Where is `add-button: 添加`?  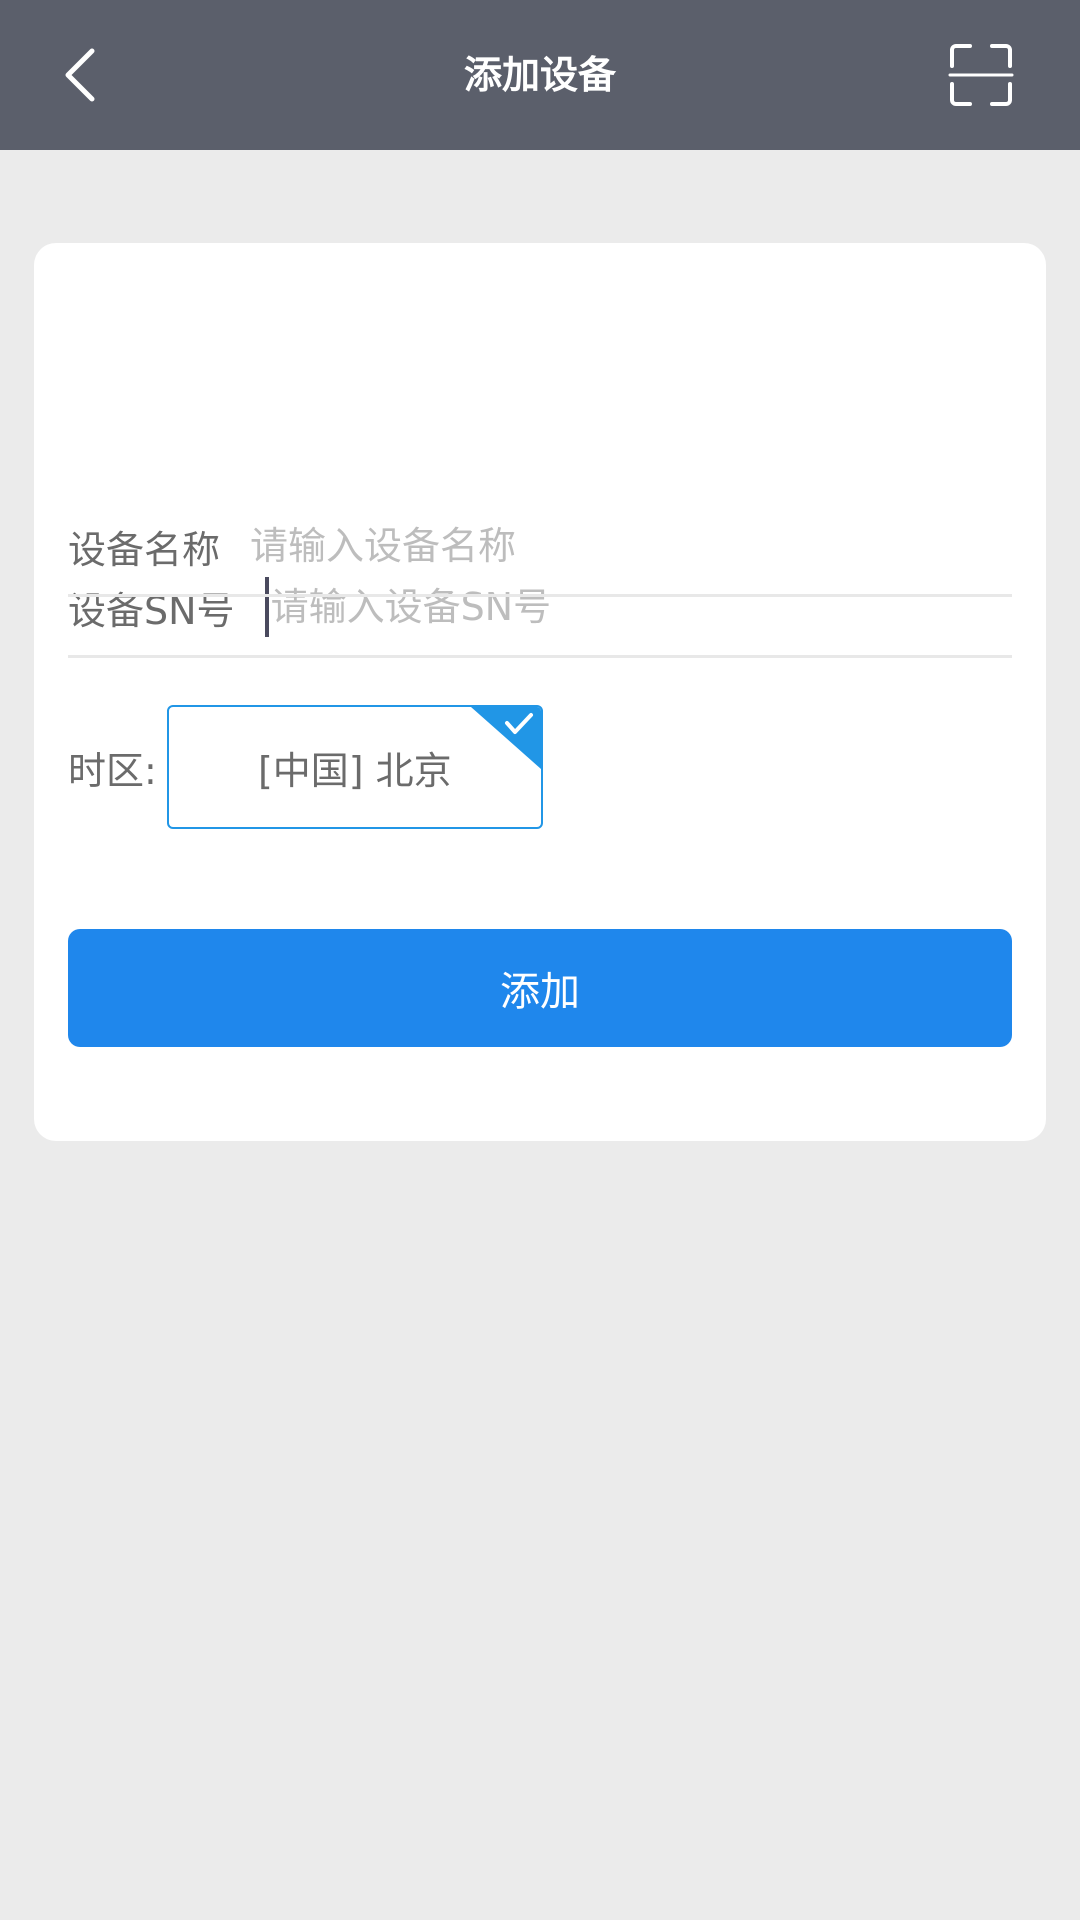 add-button: 添加 is located at coordinates (540, 988).